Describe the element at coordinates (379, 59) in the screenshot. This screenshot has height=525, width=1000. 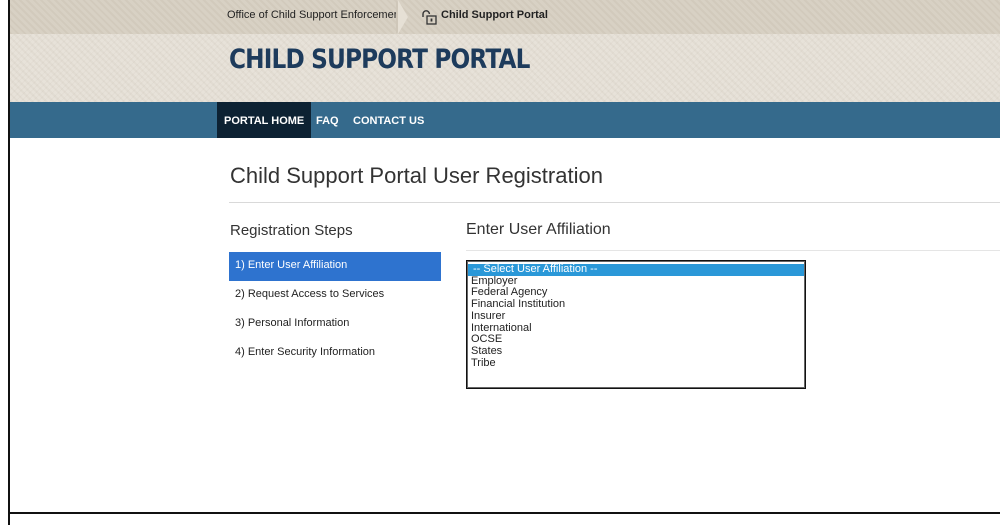
I see `site-title: CHILD SUPPORT PORTAL` at that location.